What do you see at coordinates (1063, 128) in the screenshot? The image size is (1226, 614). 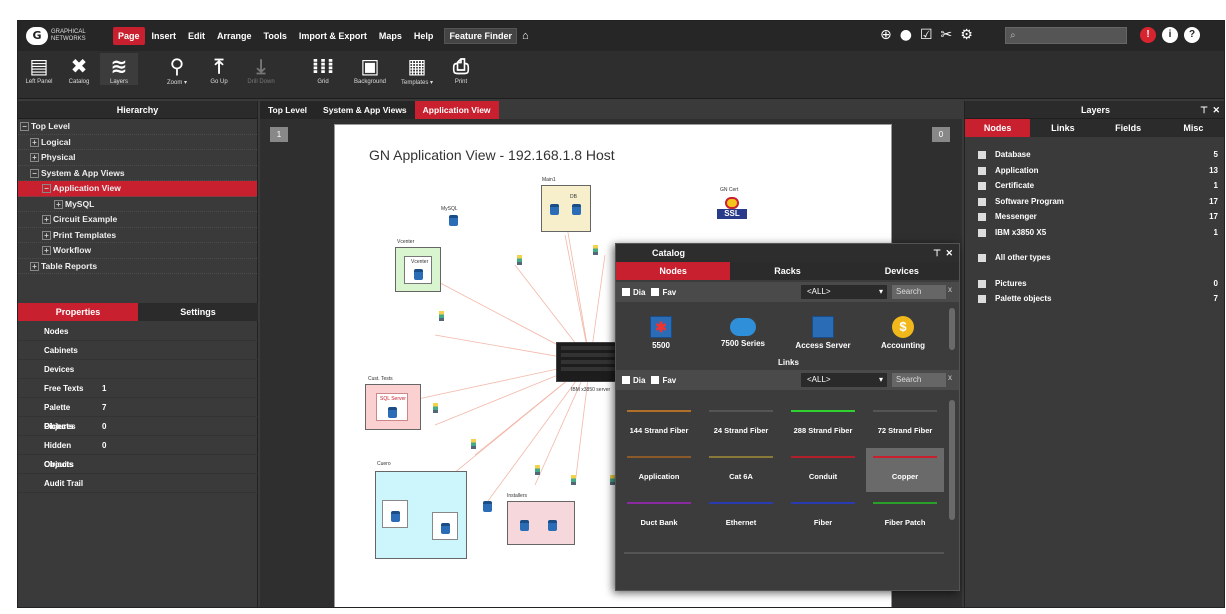 I see `tab-layers-links: Links` at bounding box center [1063, 128].